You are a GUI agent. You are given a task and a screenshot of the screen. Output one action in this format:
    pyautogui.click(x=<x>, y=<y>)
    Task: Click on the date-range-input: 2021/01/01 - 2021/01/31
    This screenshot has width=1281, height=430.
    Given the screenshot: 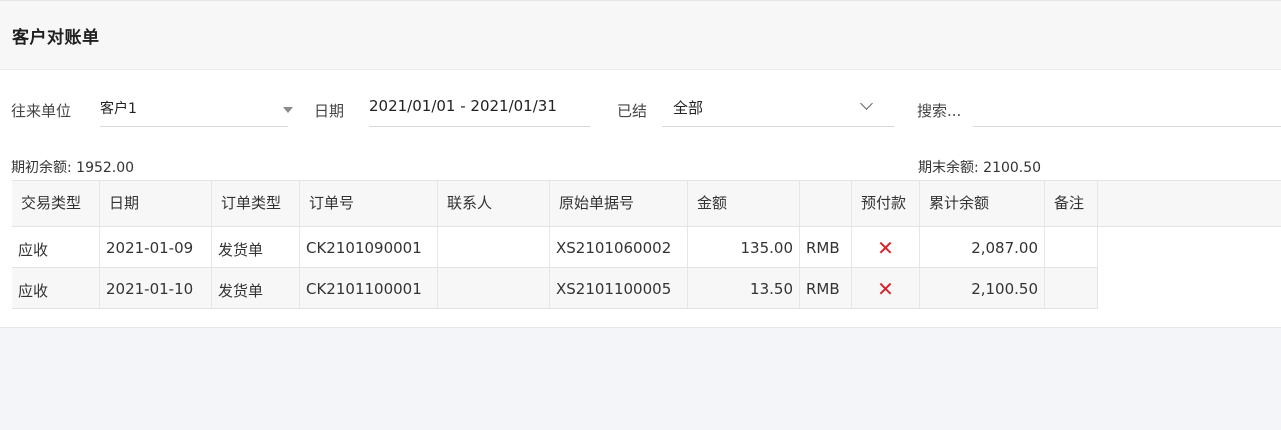 What is the action you would take?
    pyautogui.click(x=479, y=107)
    